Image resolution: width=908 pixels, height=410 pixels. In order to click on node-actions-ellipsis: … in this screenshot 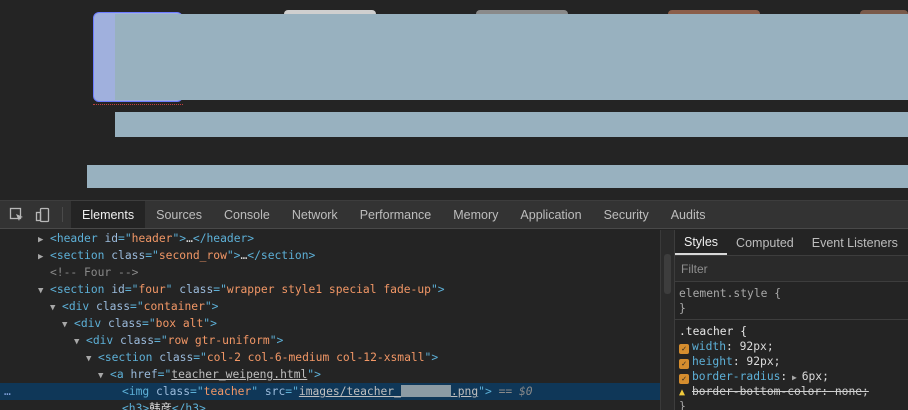, I will do `click(7, 391)`.